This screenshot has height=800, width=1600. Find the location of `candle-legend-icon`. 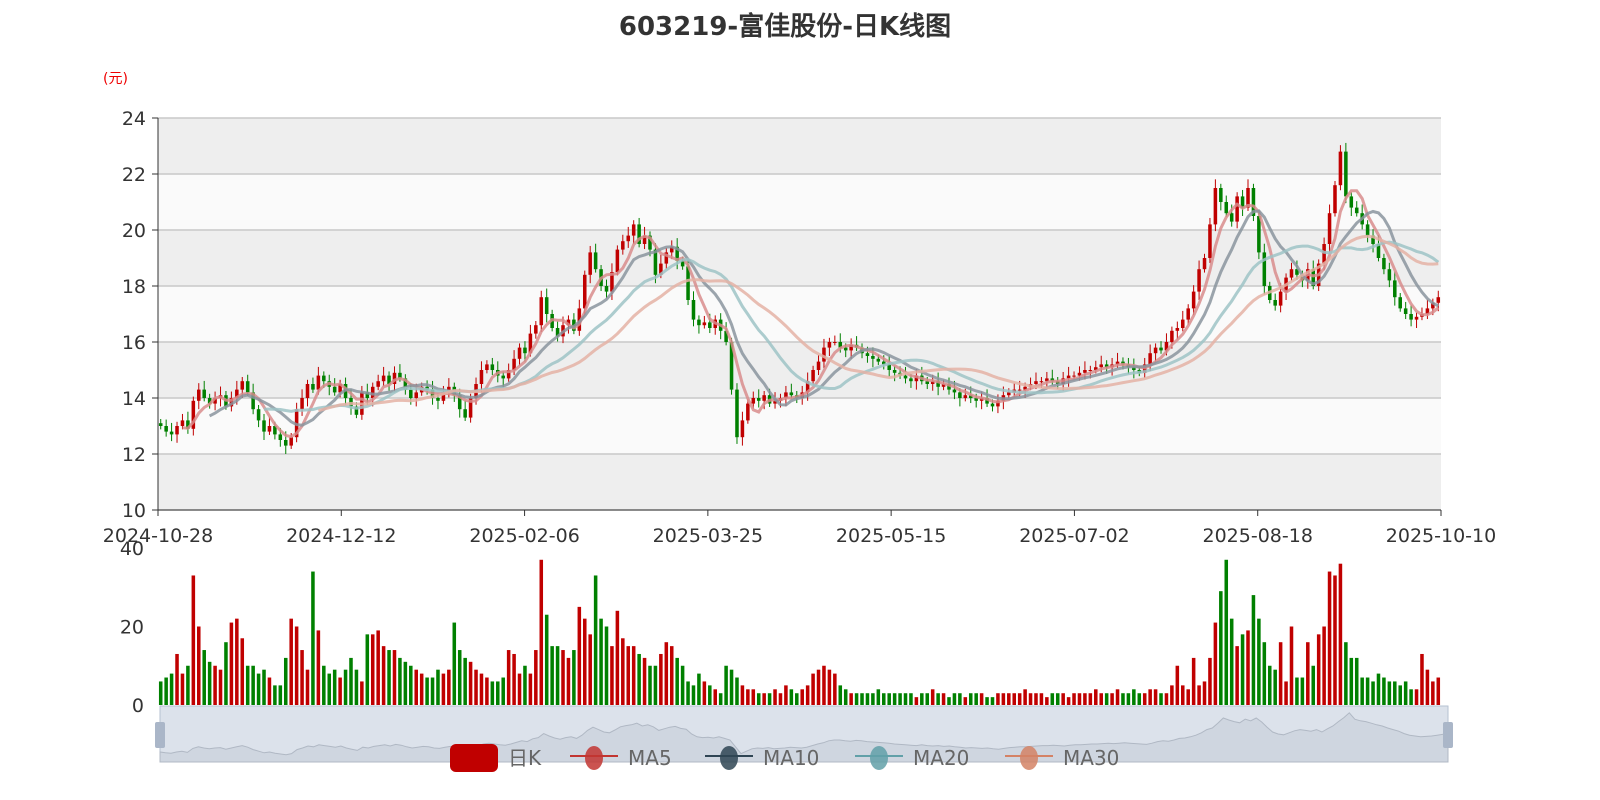

candle-legend-icon is located at coordinates (474, 758).